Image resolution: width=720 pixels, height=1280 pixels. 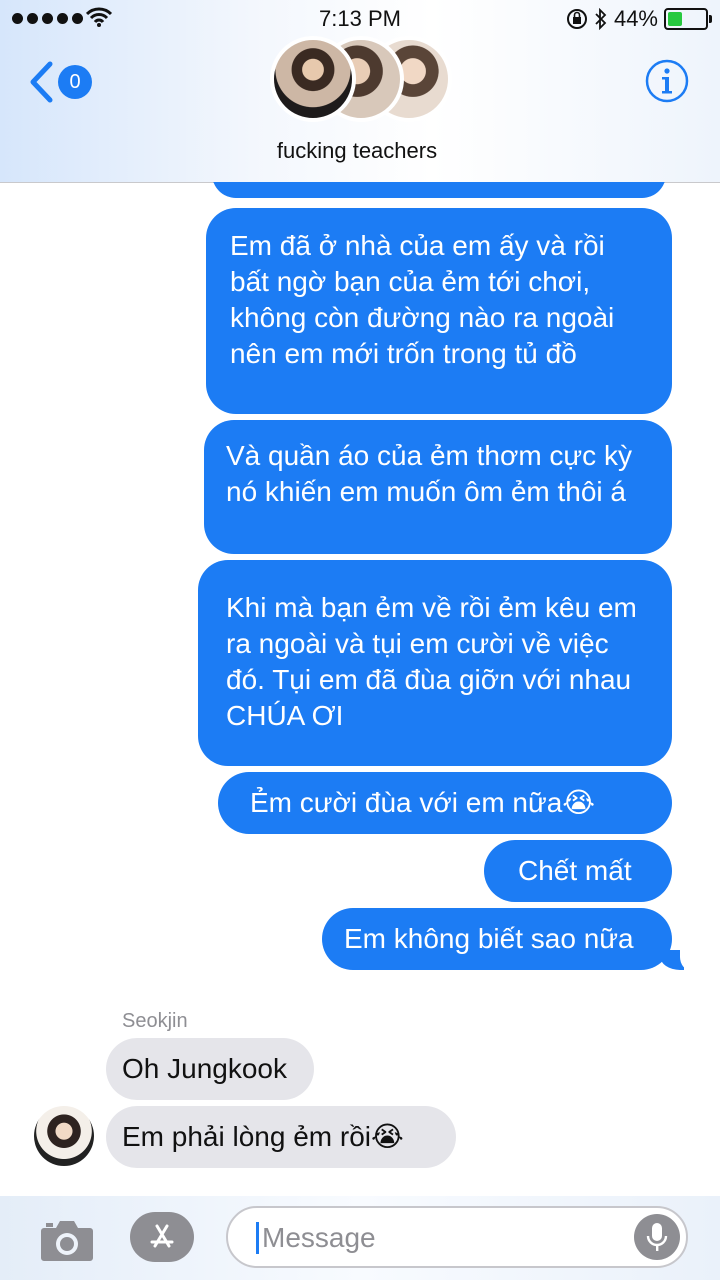 I want to click on camera-icon, so click(x=67, y=1240).